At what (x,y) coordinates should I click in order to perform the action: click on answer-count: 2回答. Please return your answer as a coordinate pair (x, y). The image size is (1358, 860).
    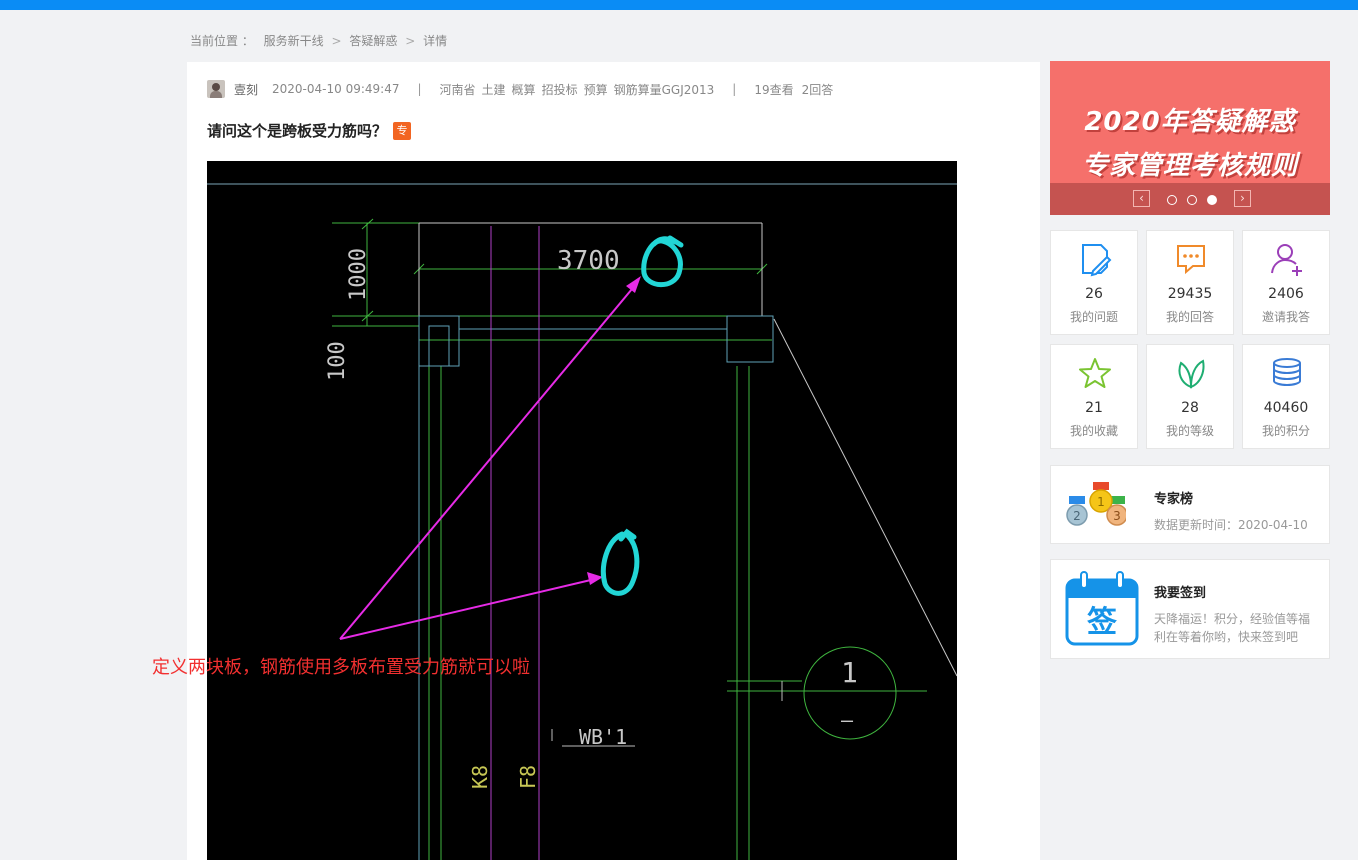
    Looking at the image, I should click on (817, 89).